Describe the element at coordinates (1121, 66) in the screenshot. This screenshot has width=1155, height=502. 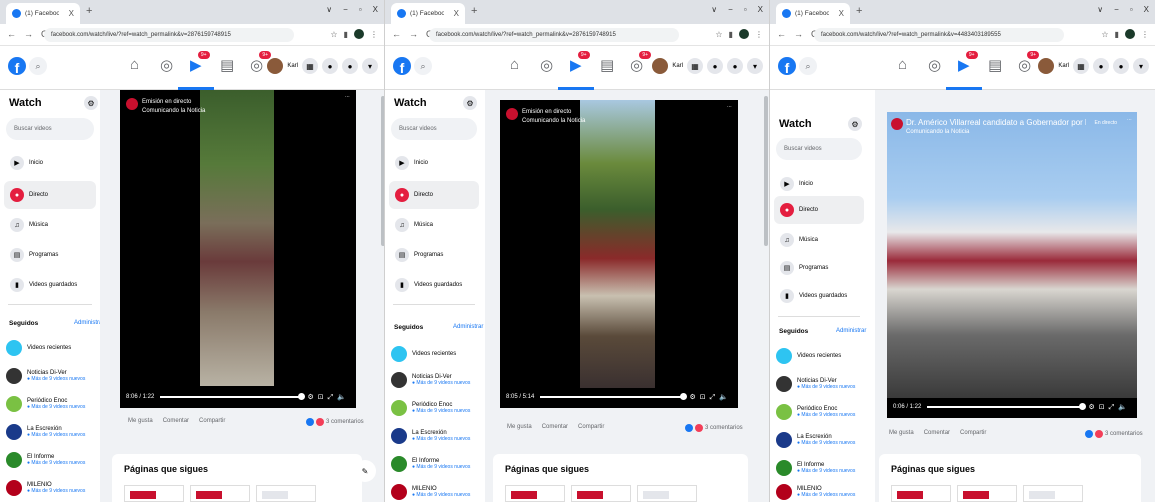
I see `notifications-icon: ●` at that location.